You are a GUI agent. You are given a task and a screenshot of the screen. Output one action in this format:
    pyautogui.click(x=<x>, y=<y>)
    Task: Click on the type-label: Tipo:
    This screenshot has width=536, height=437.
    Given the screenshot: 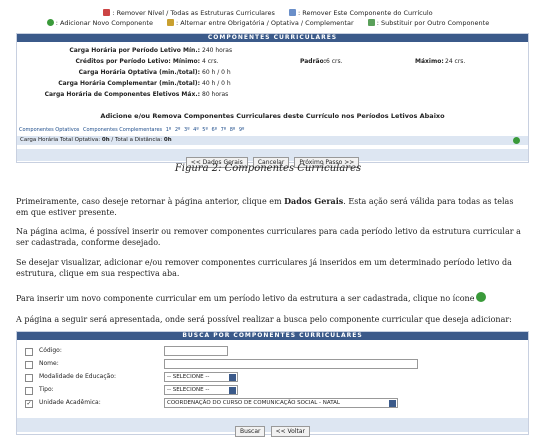 What is the action you would take?
    pyautogui.click(x=46, y=389)
    